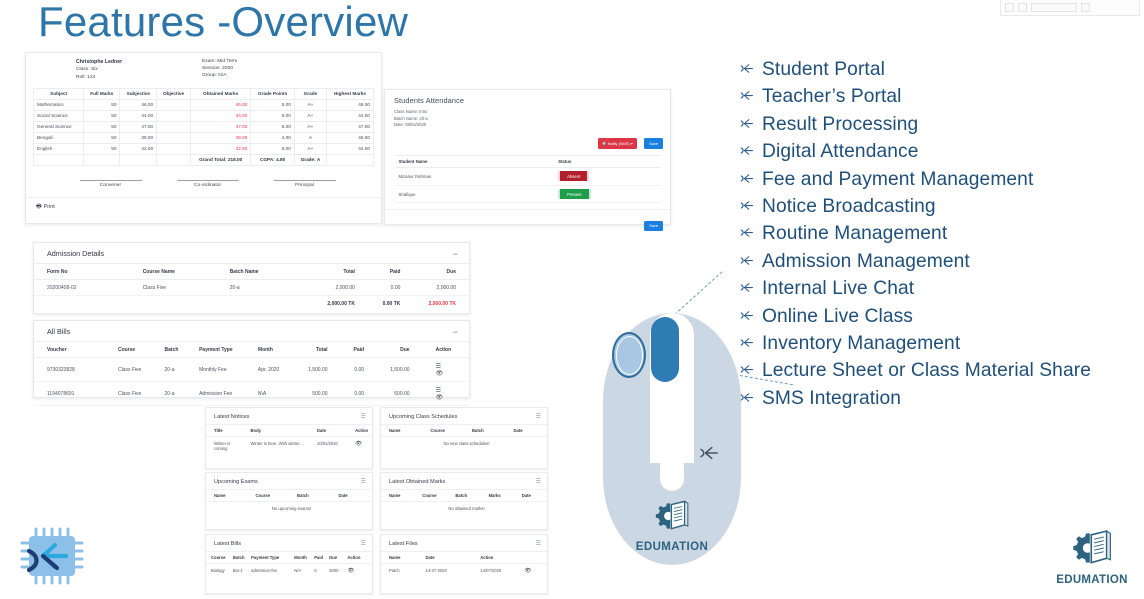 This screenshot has width=1144, height=599. Describe the element at coordinates (840, 124) in the screenshot. I see `feature-label: Result Processing` at that location.